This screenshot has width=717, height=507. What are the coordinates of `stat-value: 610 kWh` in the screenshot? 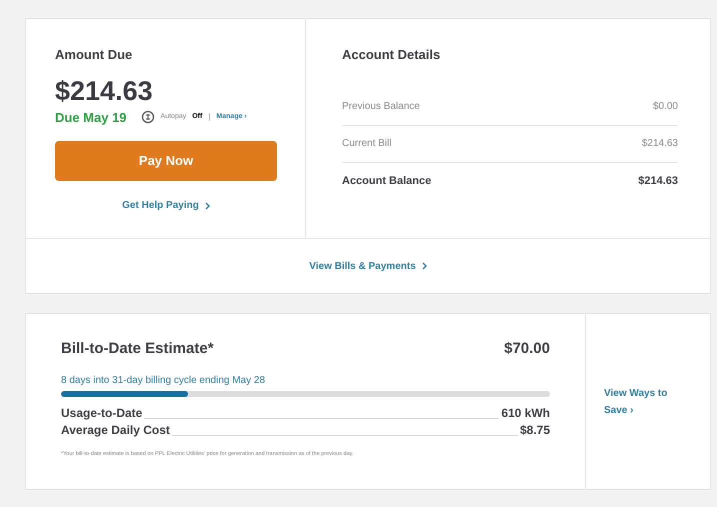 It's located at (525, 413).